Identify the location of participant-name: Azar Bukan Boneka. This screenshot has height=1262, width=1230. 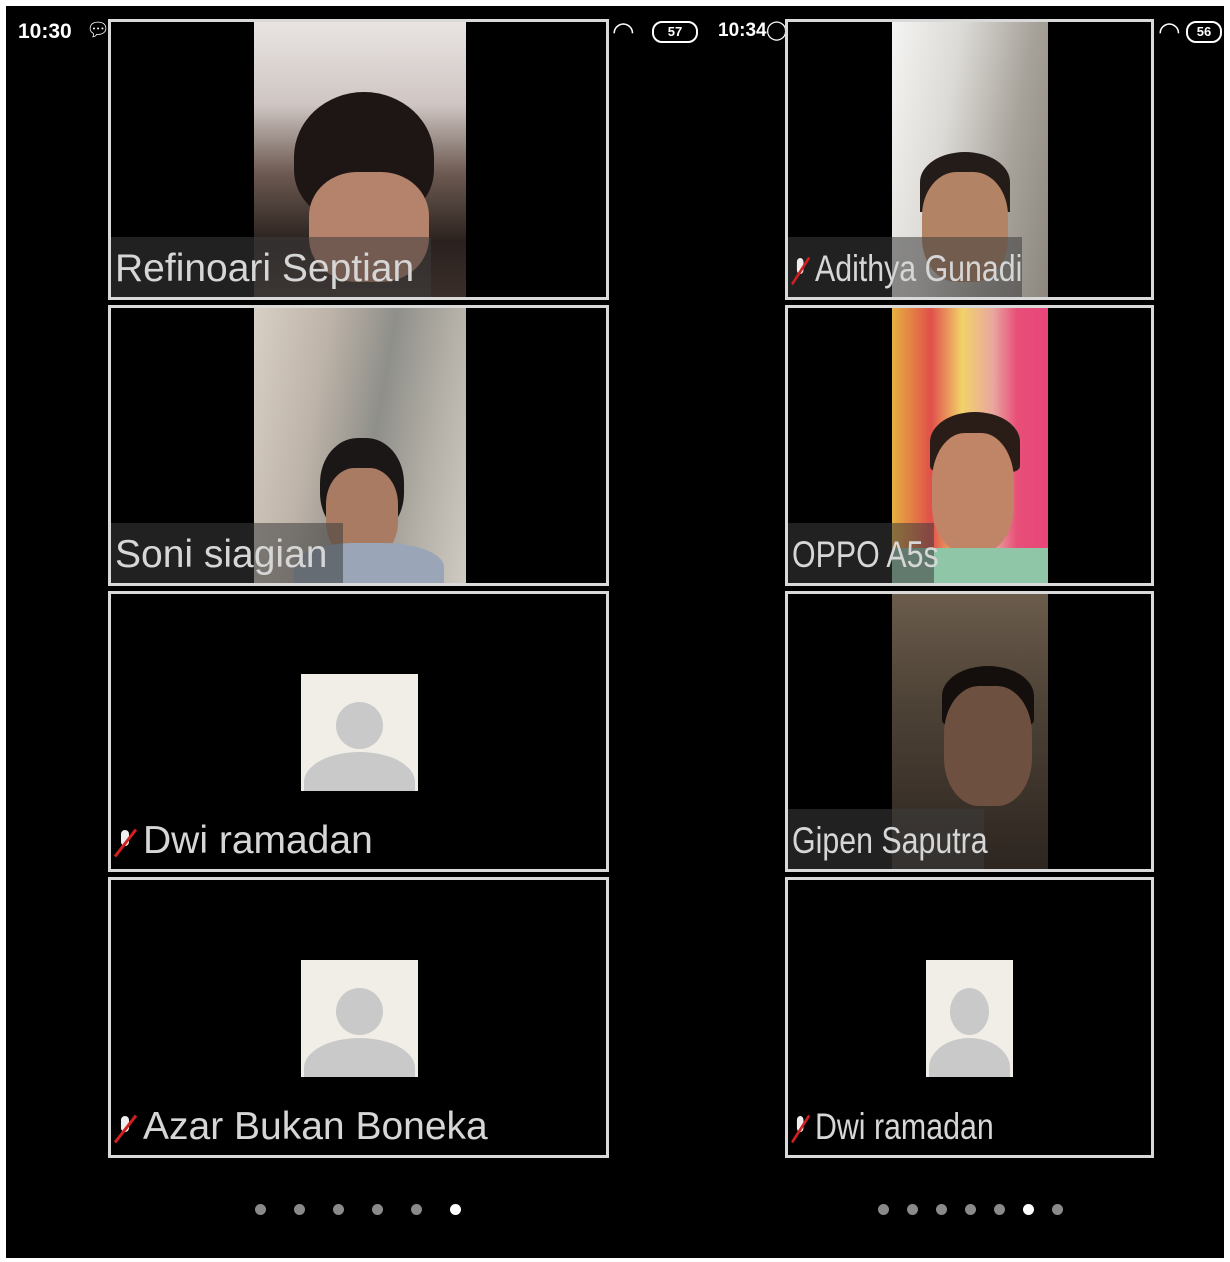
(301, 1127).